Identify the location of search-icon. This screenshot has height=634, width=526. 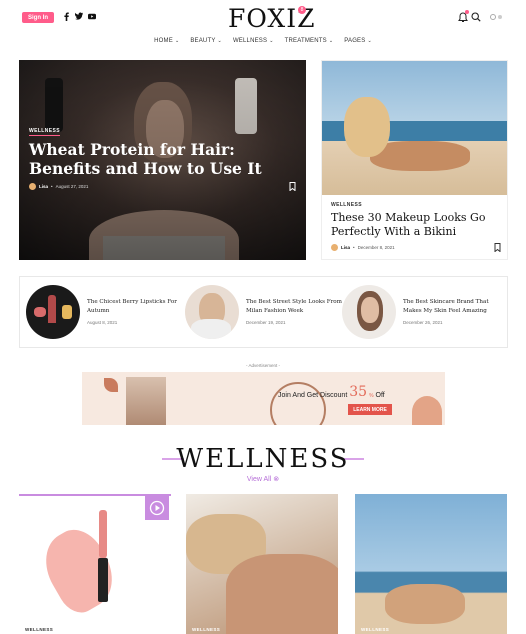
(476, 17).